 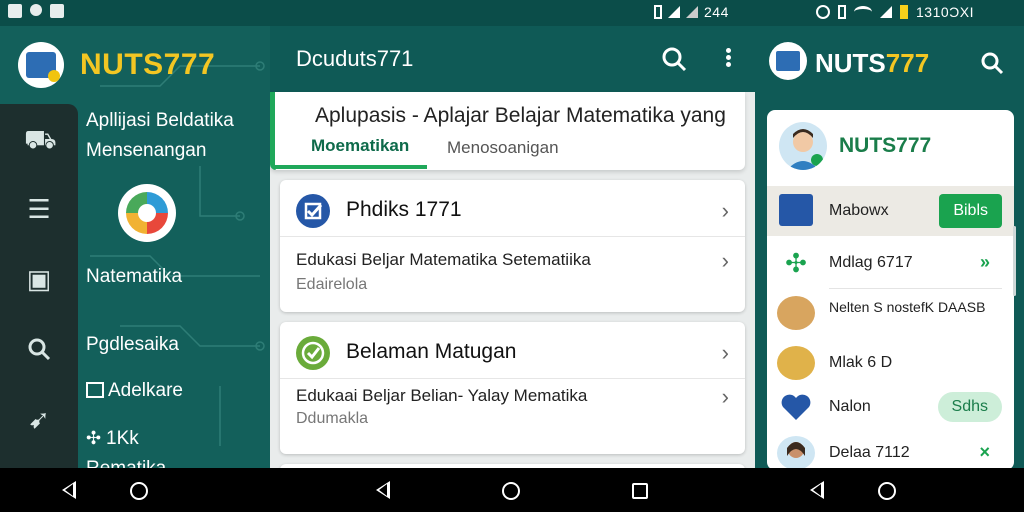 I want to click on avatar, so click(x=803, y=146).